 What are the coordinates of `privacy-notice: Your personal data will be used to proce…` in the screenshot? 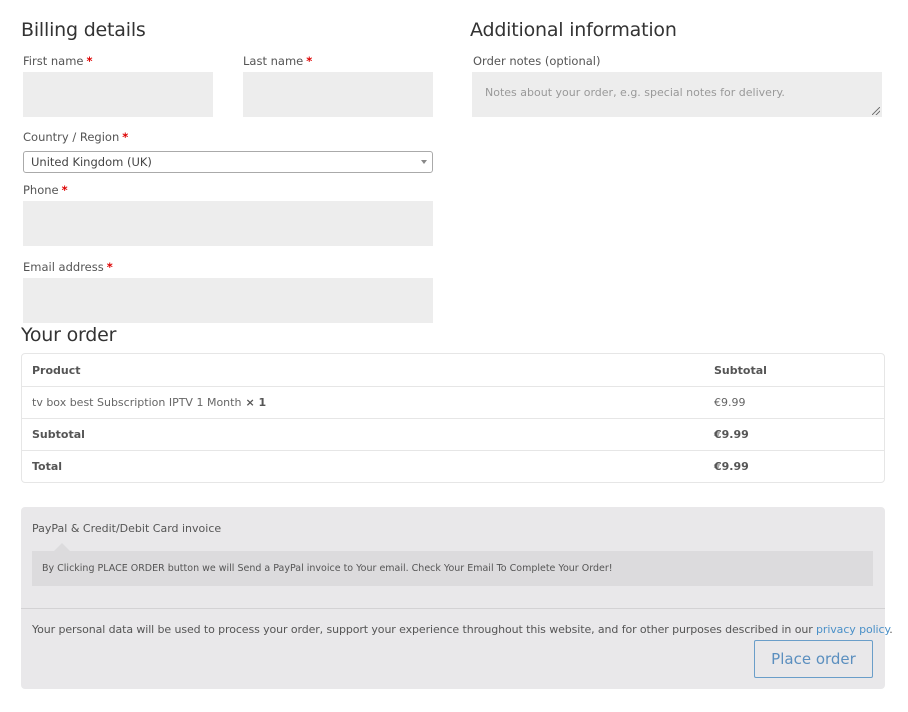 It's located at (462, 629).